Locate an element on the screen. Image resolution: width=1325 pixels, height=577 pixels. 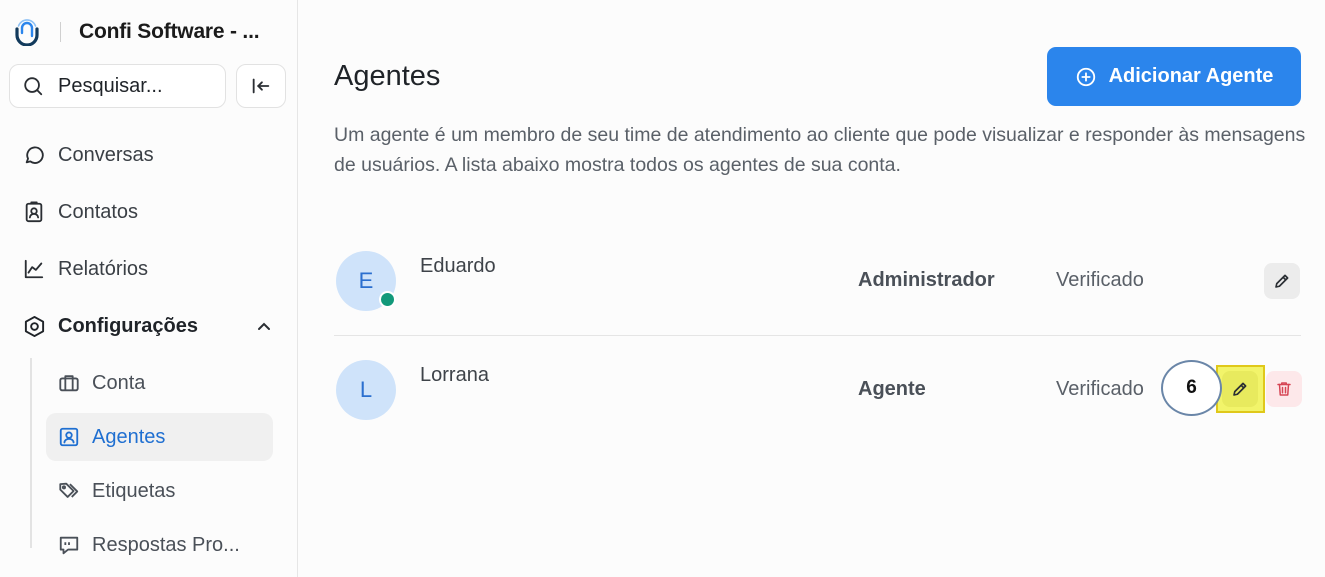
delete-agent-button is located at coordinates (1284, 389).